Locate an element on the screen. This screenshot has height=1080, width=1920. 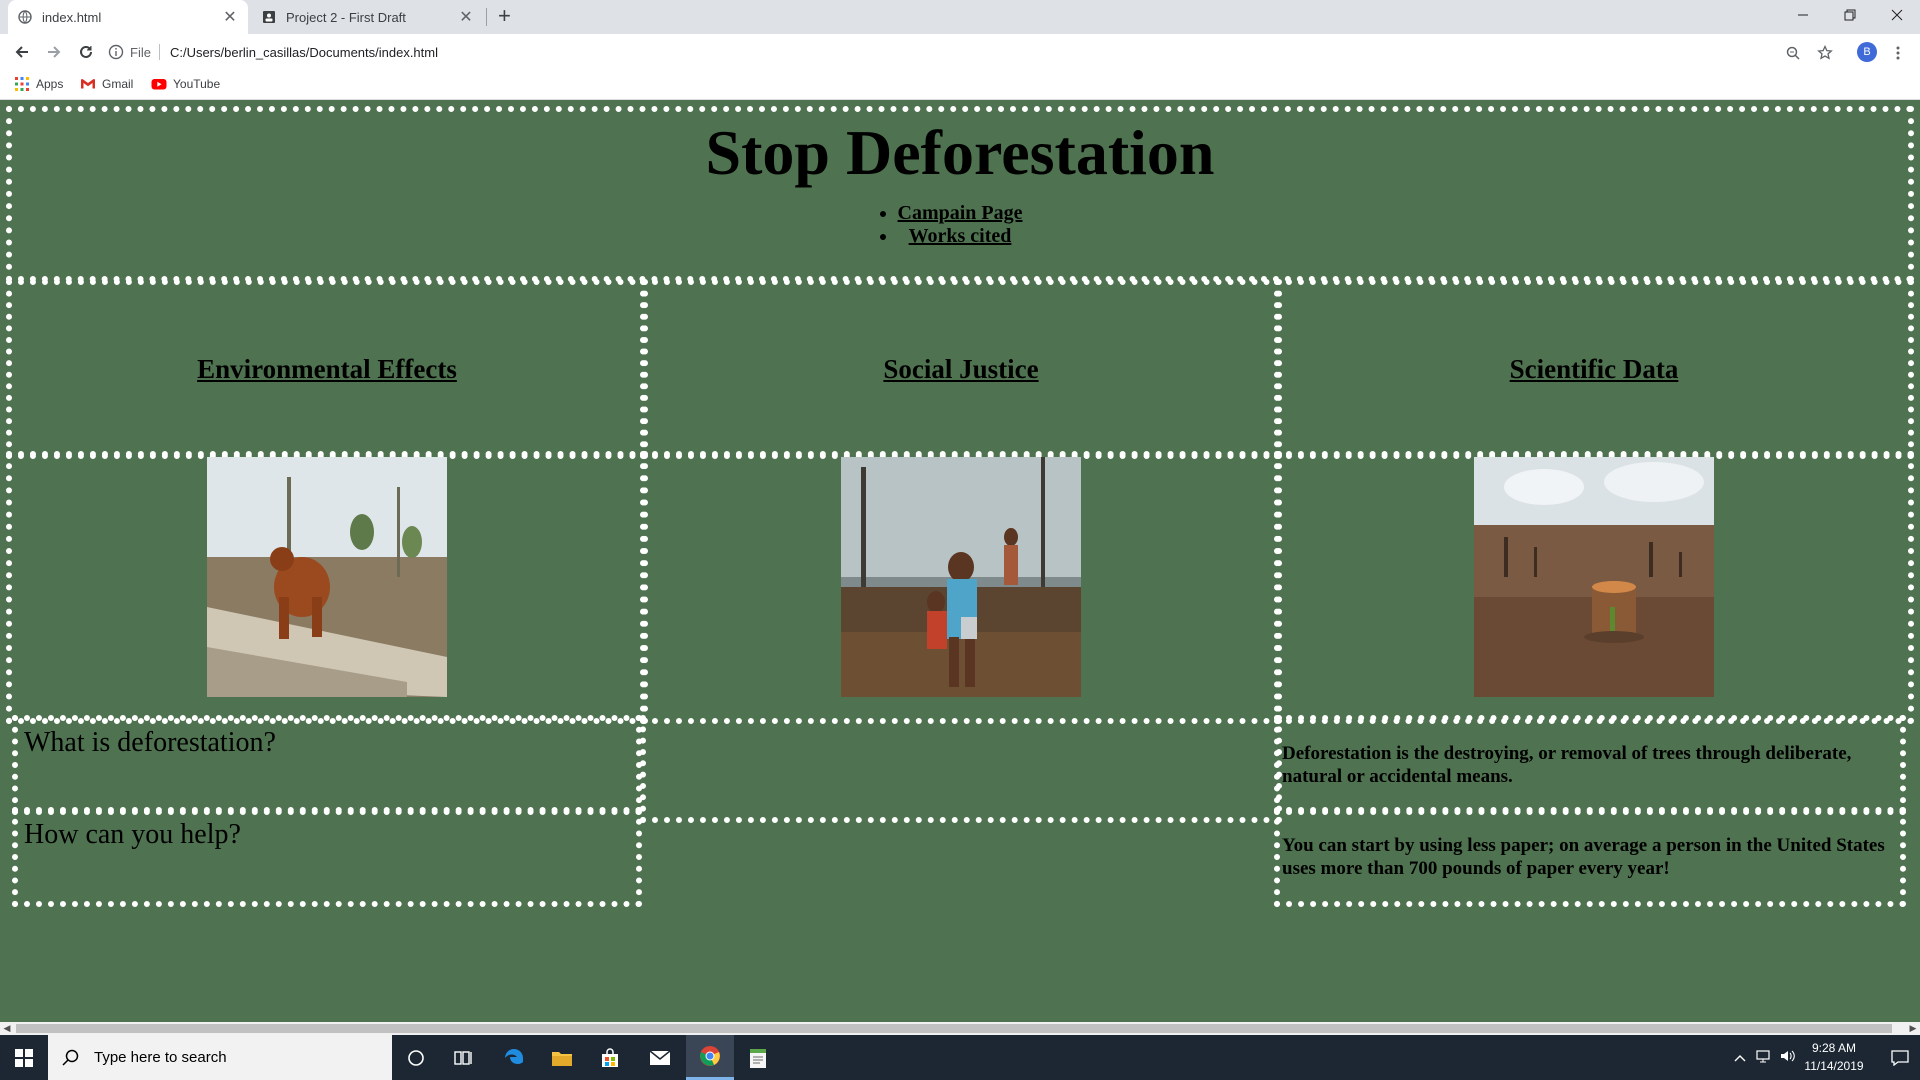
task-view-icon is located at coordinates (463, 1057).